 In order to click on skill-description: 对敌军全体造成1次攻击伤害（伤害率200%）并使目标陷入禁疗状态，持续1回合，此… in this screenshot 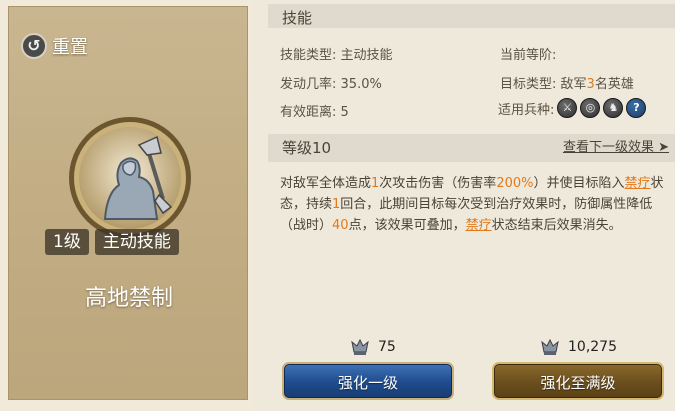, I will do `click(472, 204)`.